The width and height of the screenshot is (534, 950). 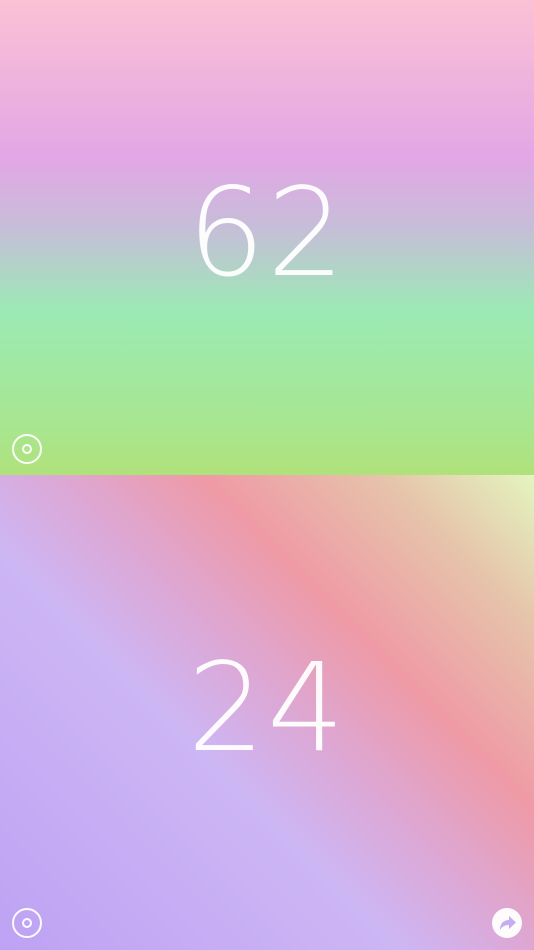 I want to click on top-target-button, so click(x=27, y=449).